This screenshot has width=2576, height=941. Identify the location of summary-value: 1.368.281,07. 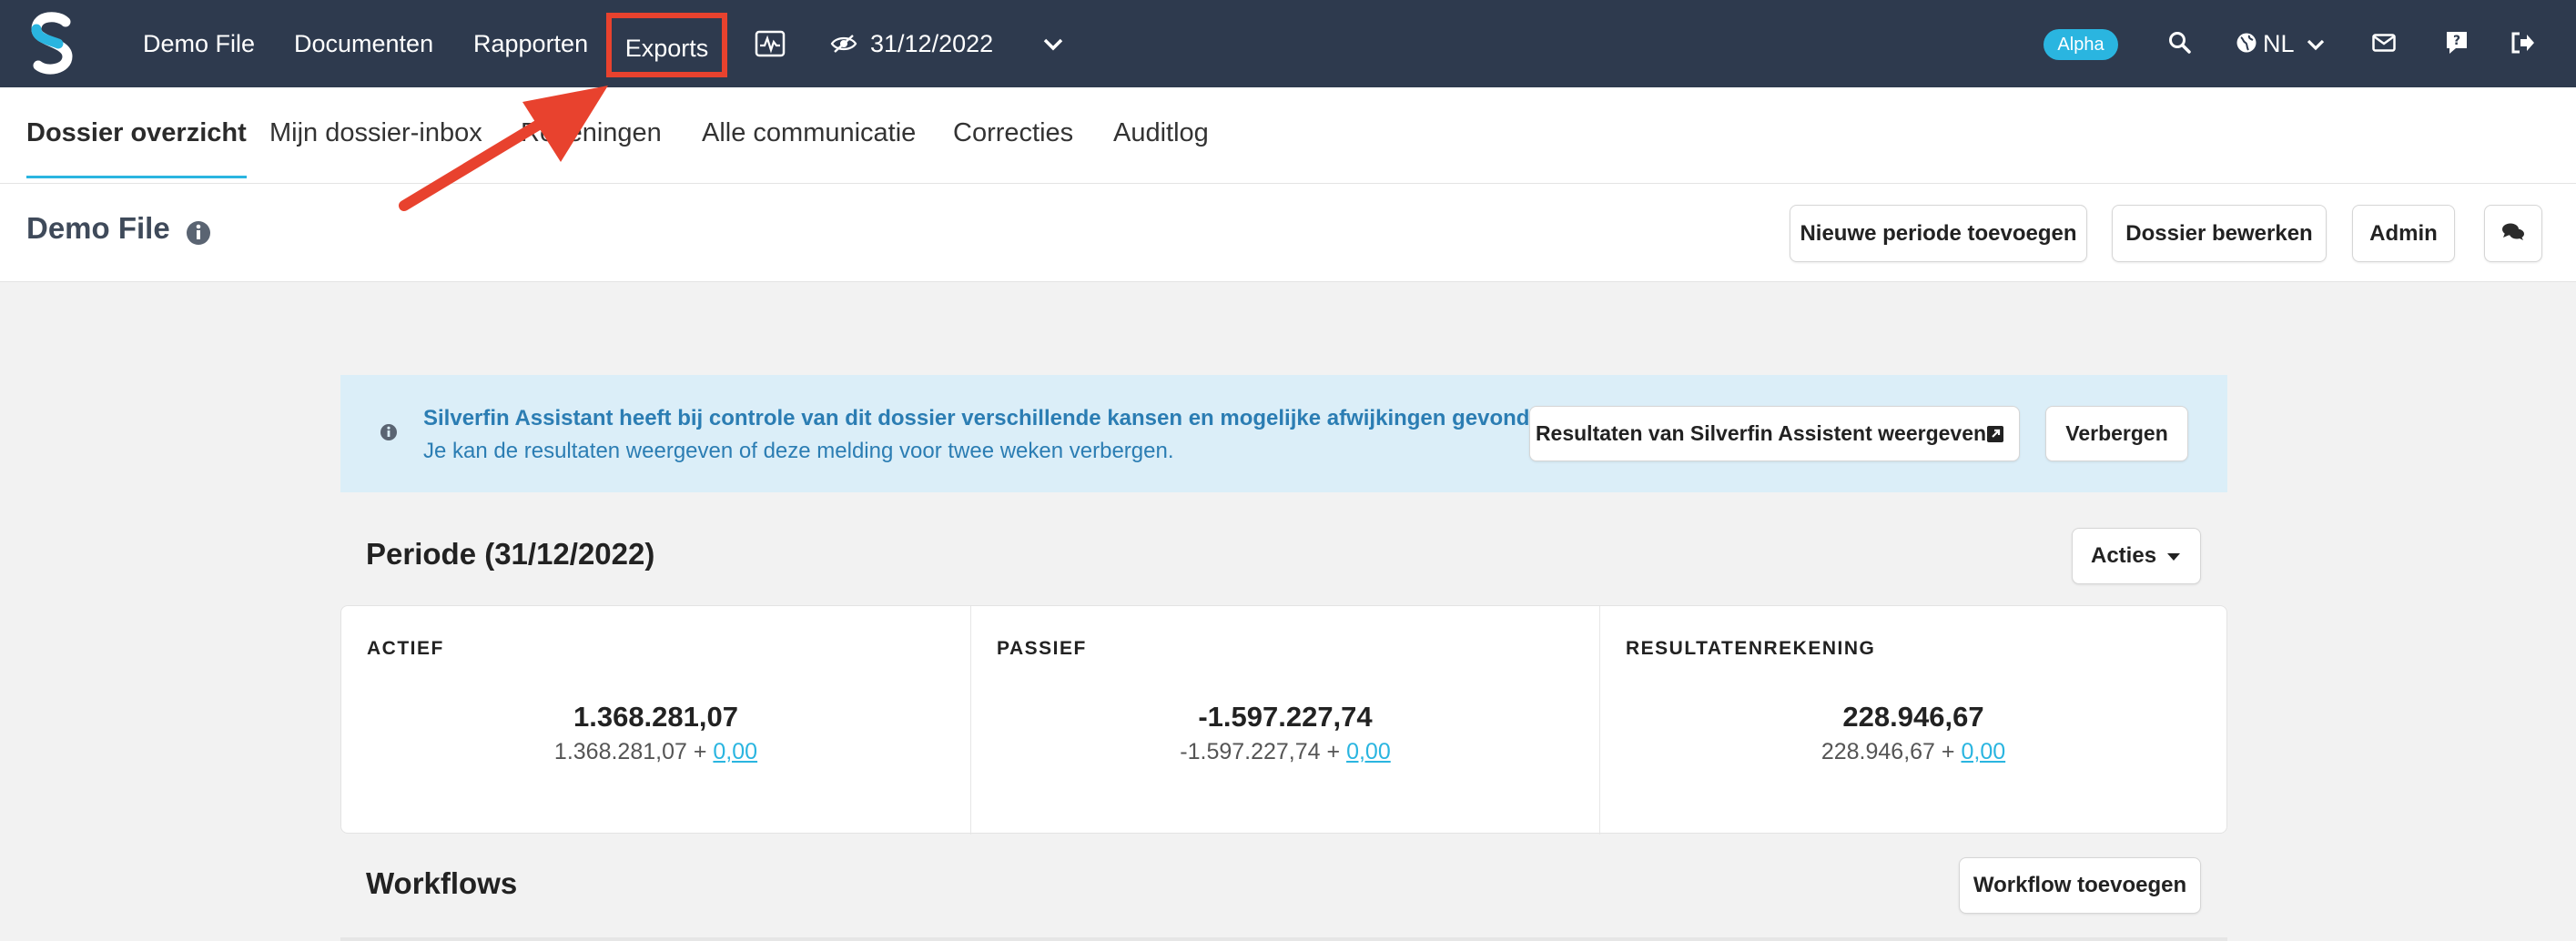
(655, 717).